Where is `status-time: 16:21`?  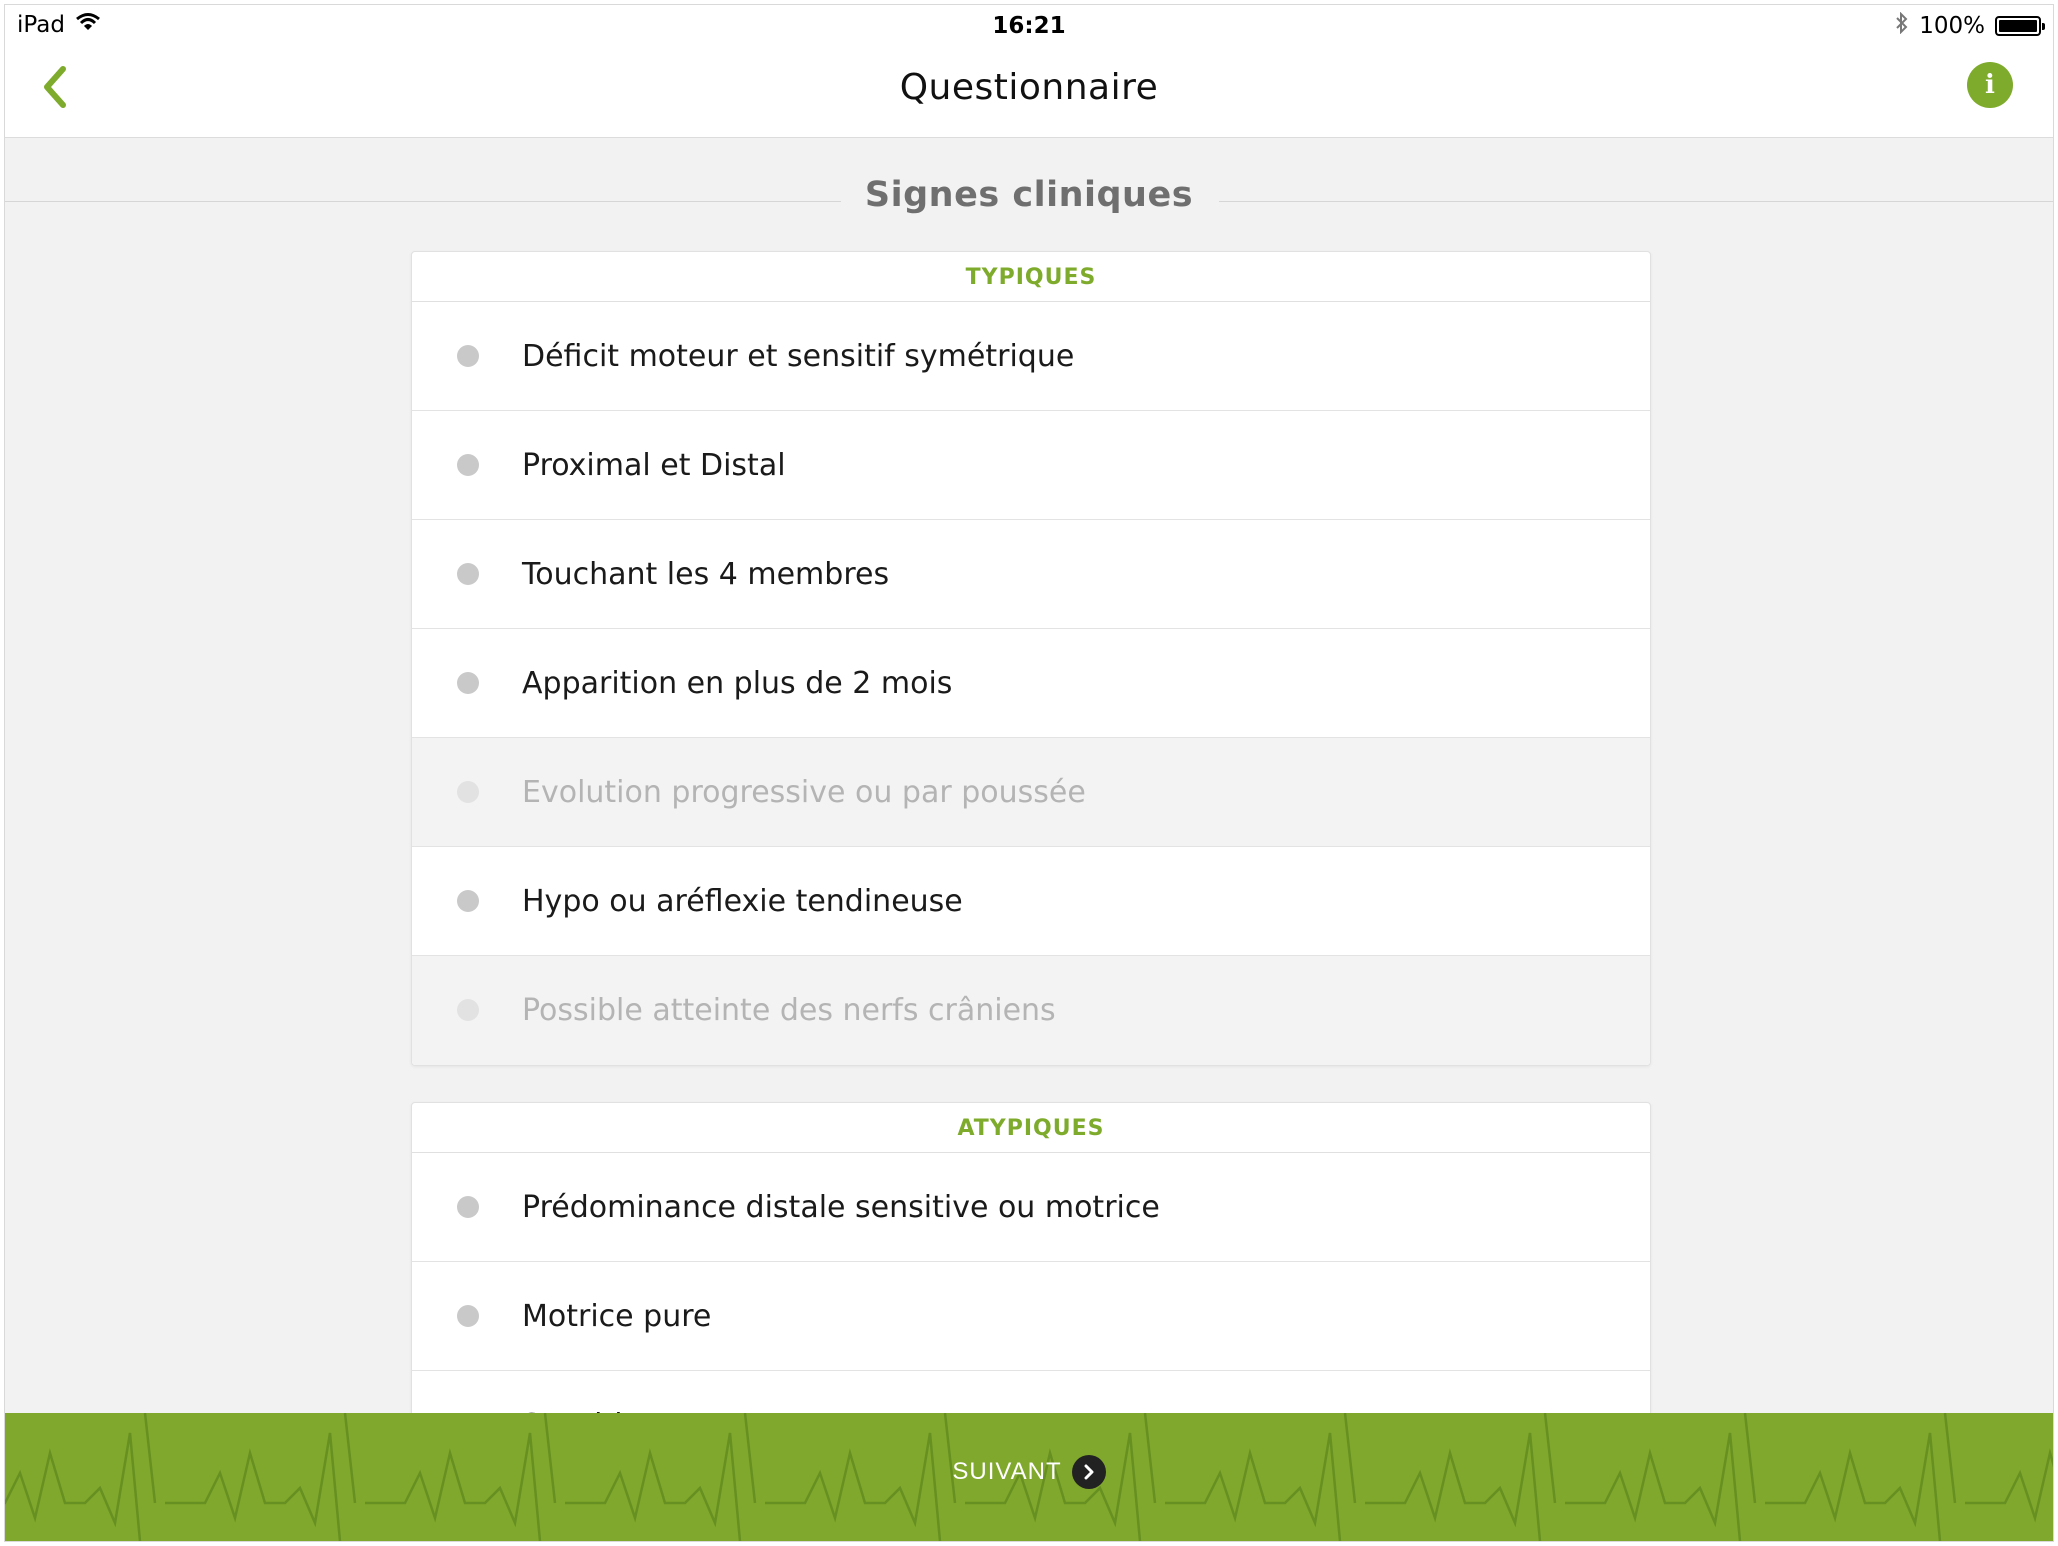
status-time: 16:21 is located at coordinates (1029, 26).